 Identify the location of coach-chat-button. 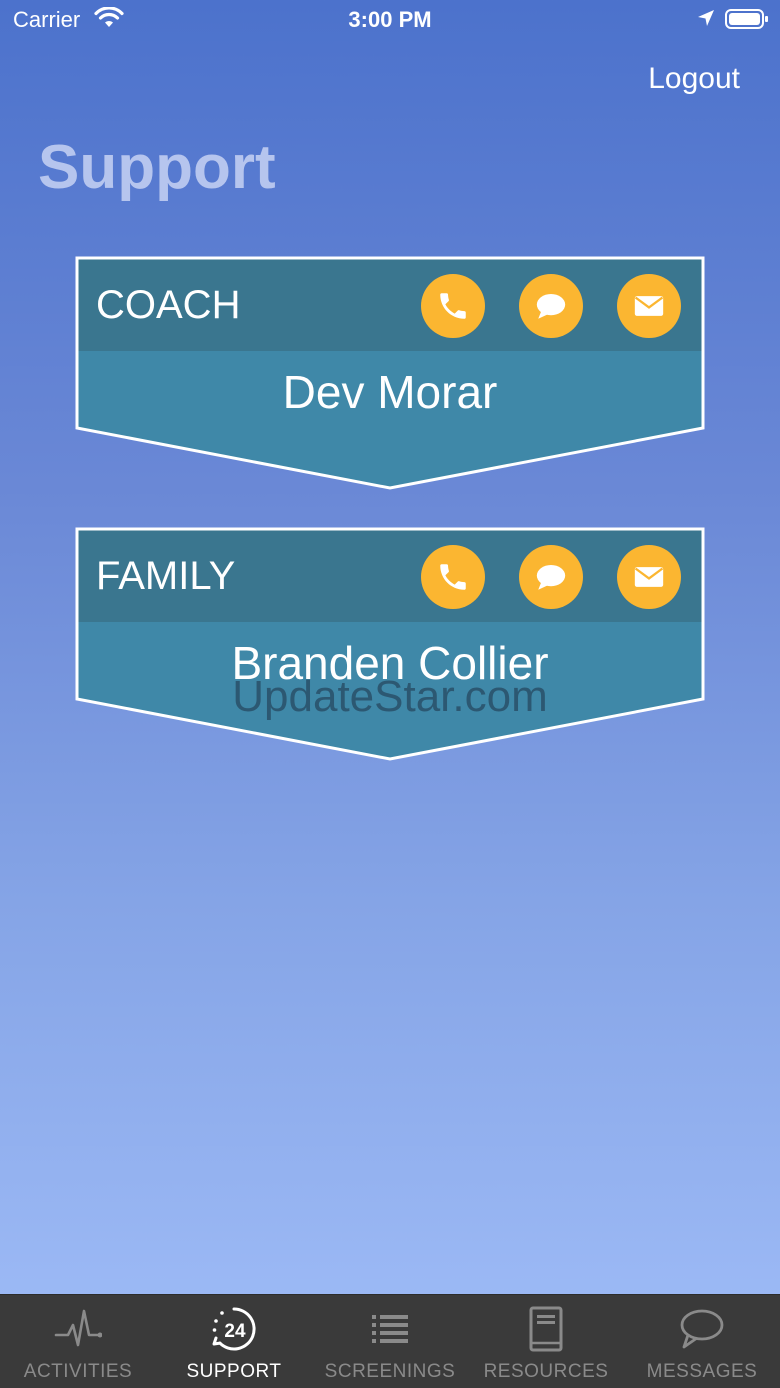
(551, 306).